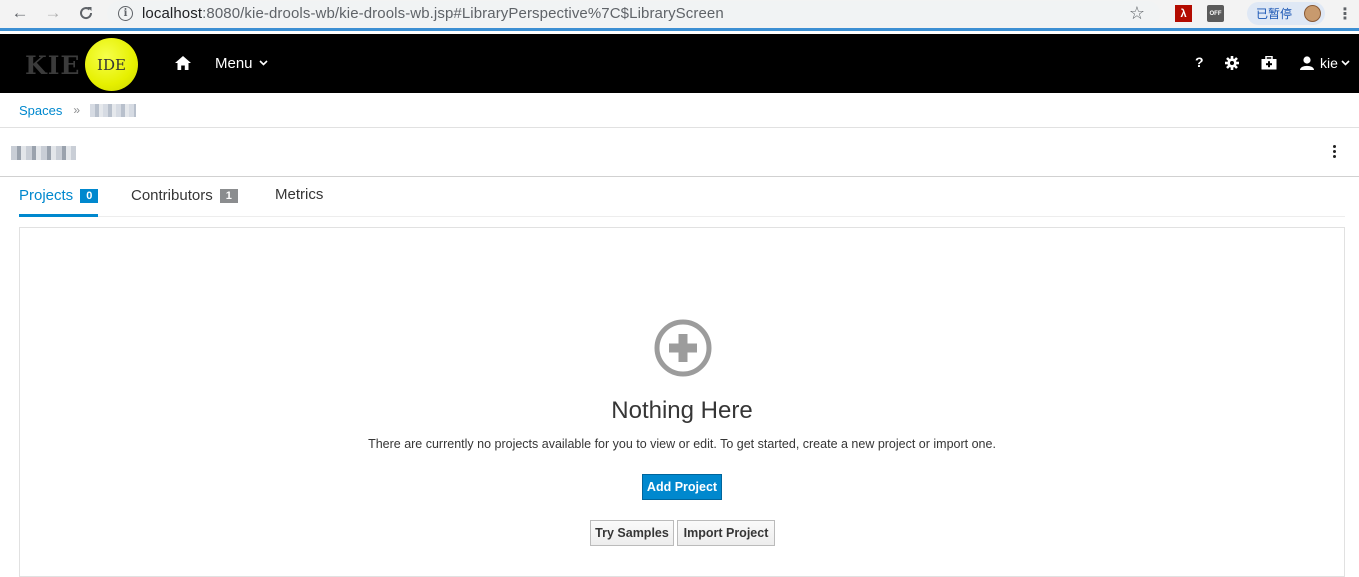 The width and height of the screenshot is (1359, 577). Describe the element at coordinates (20, 13) in the screenshot. I see `back-icon: ←` at that location.